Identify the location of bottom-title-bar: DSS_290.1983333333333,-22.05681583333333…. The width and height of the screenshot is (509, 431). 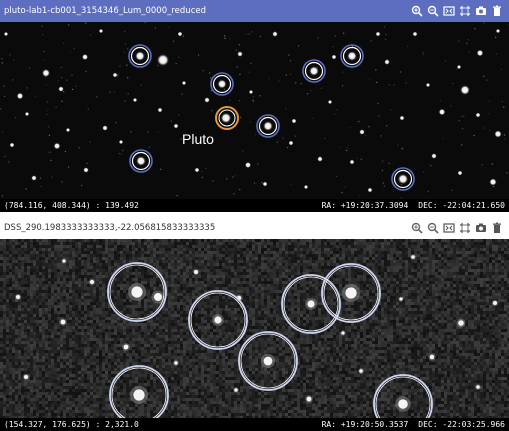
(254, 228).